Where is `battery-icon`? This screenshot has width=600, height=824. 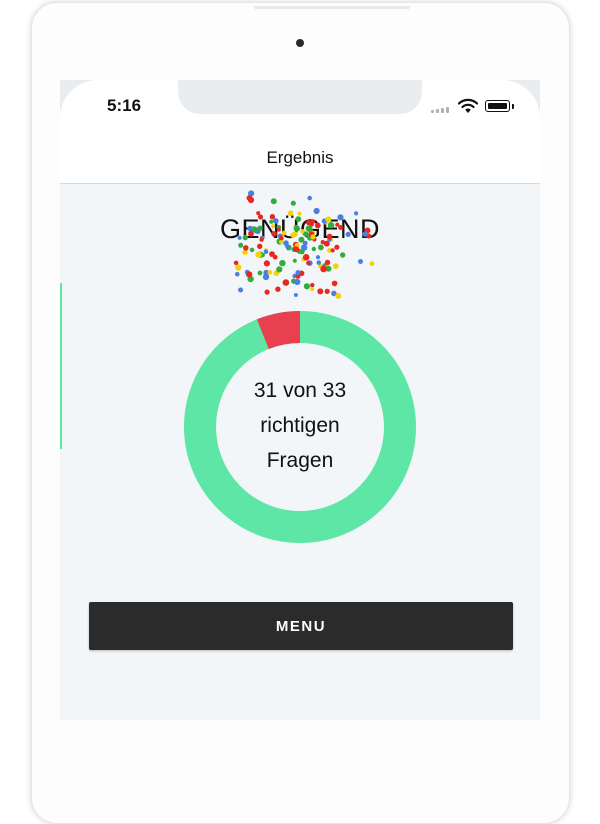 battery-icon is located at coordinates (497, 106).